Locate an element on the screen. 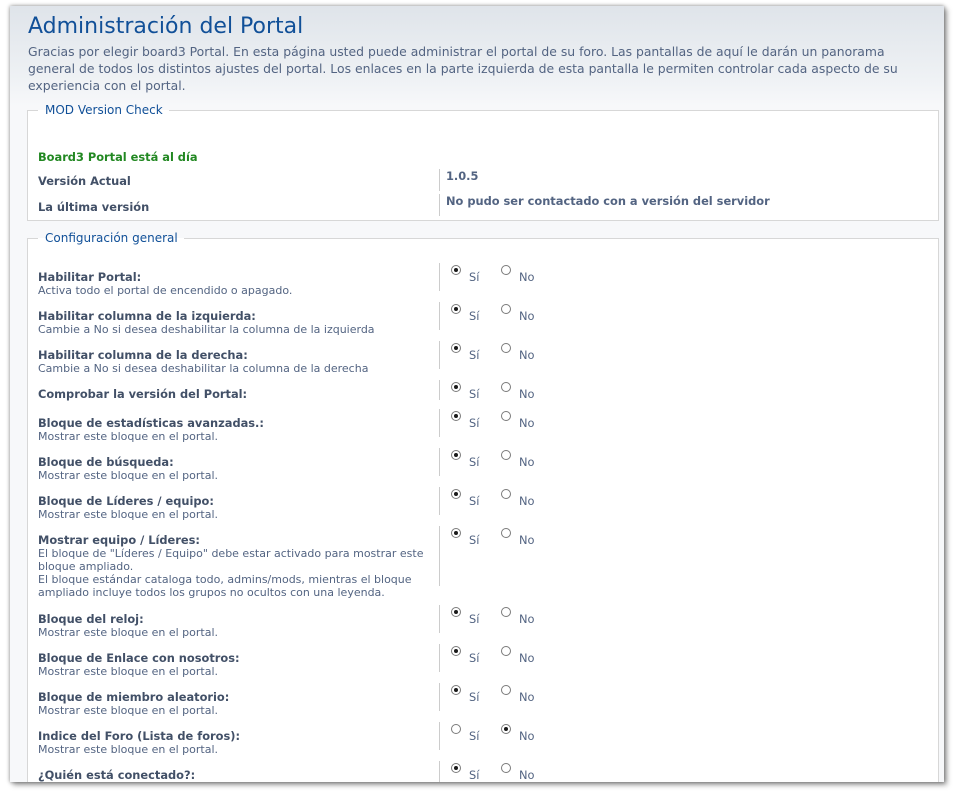 This screenshot has width=958, height=795. setting-title: Habilitar columna de la derecha: is located at coordinates (143, 355).